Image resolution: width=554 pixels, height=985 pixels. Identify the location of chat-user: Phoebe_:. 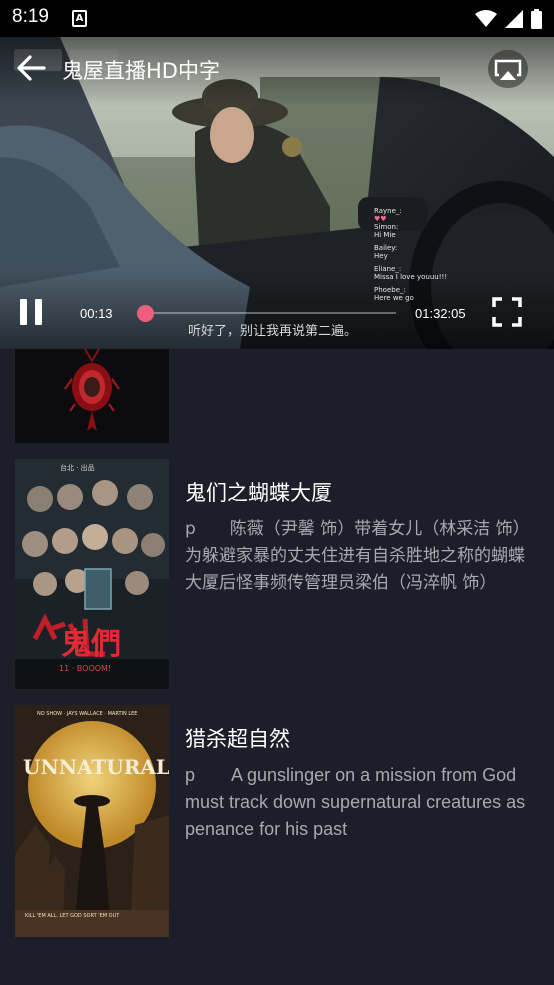
(390, 290).